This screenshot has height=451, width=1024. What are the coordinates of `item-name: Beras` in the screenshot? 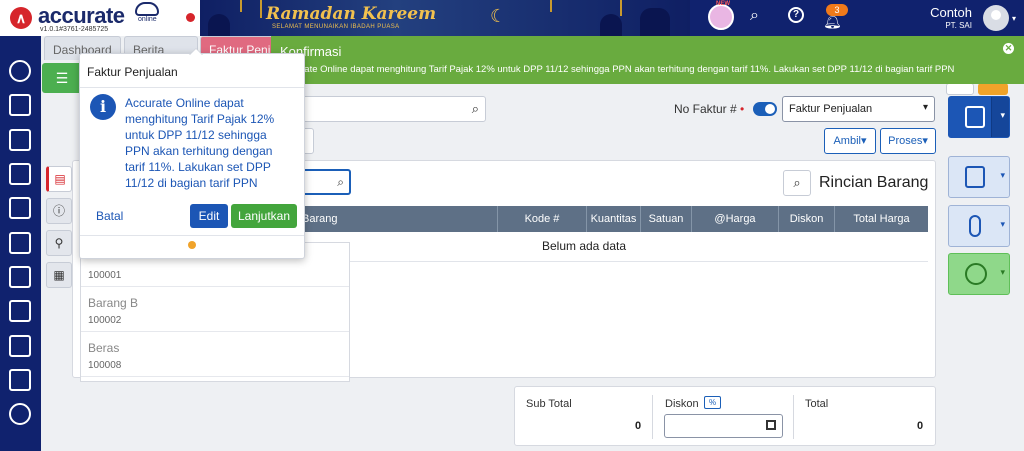 It's located at (104, 348).